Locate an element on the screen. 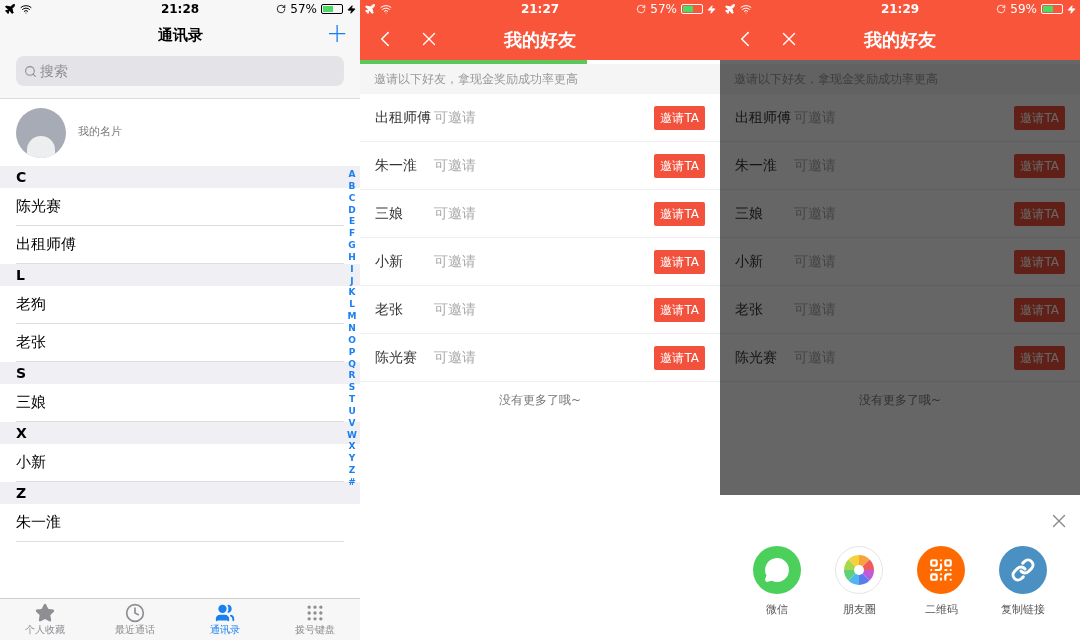 The width and height of the screenshot is (1080, 640). avatar-placeholder is located at coordinates (41, 132).